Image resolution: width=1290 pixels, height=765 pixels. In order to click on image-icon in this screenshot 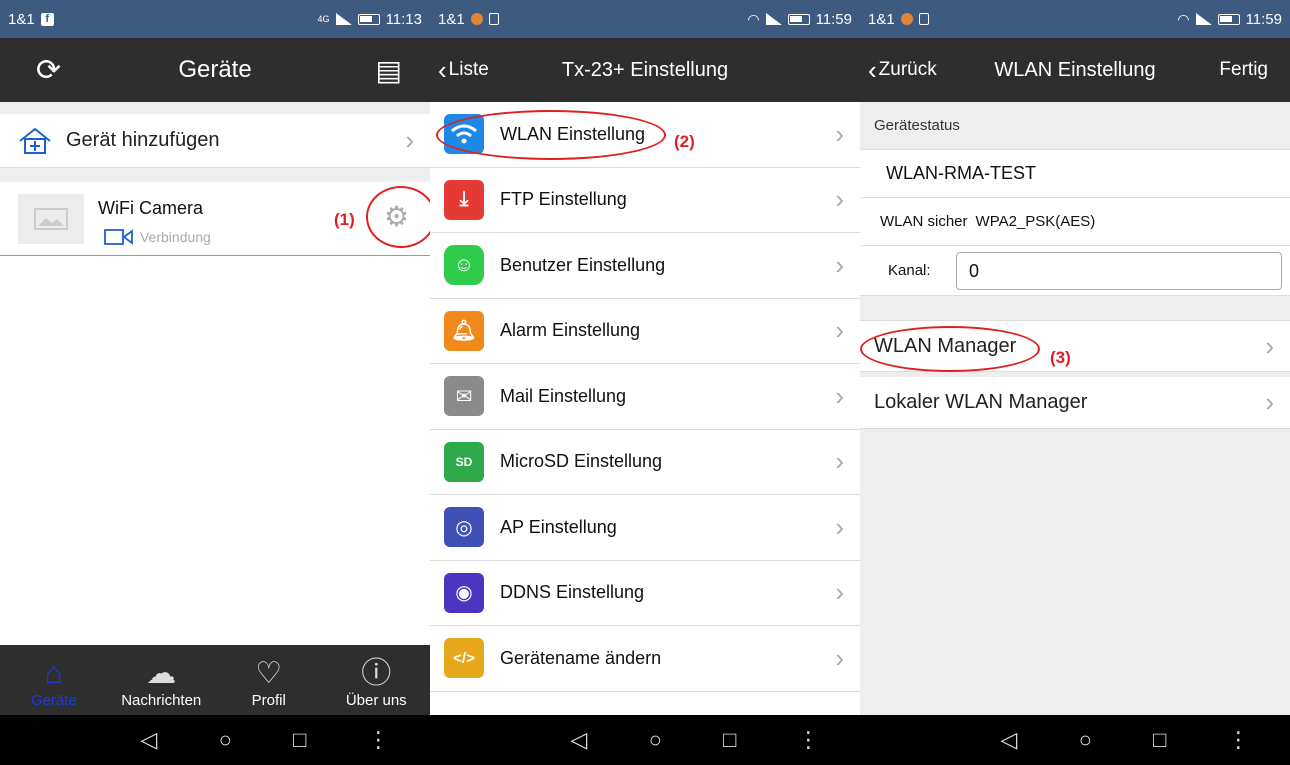, I will do `click(51, 219)`.